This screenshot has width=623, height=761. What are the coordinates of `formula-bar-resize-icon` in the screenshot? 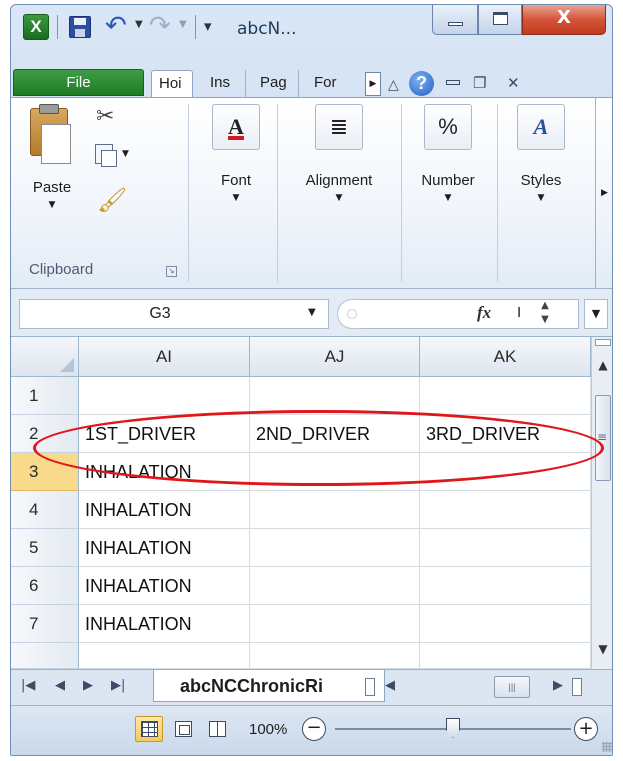 It's located at (349, 314).